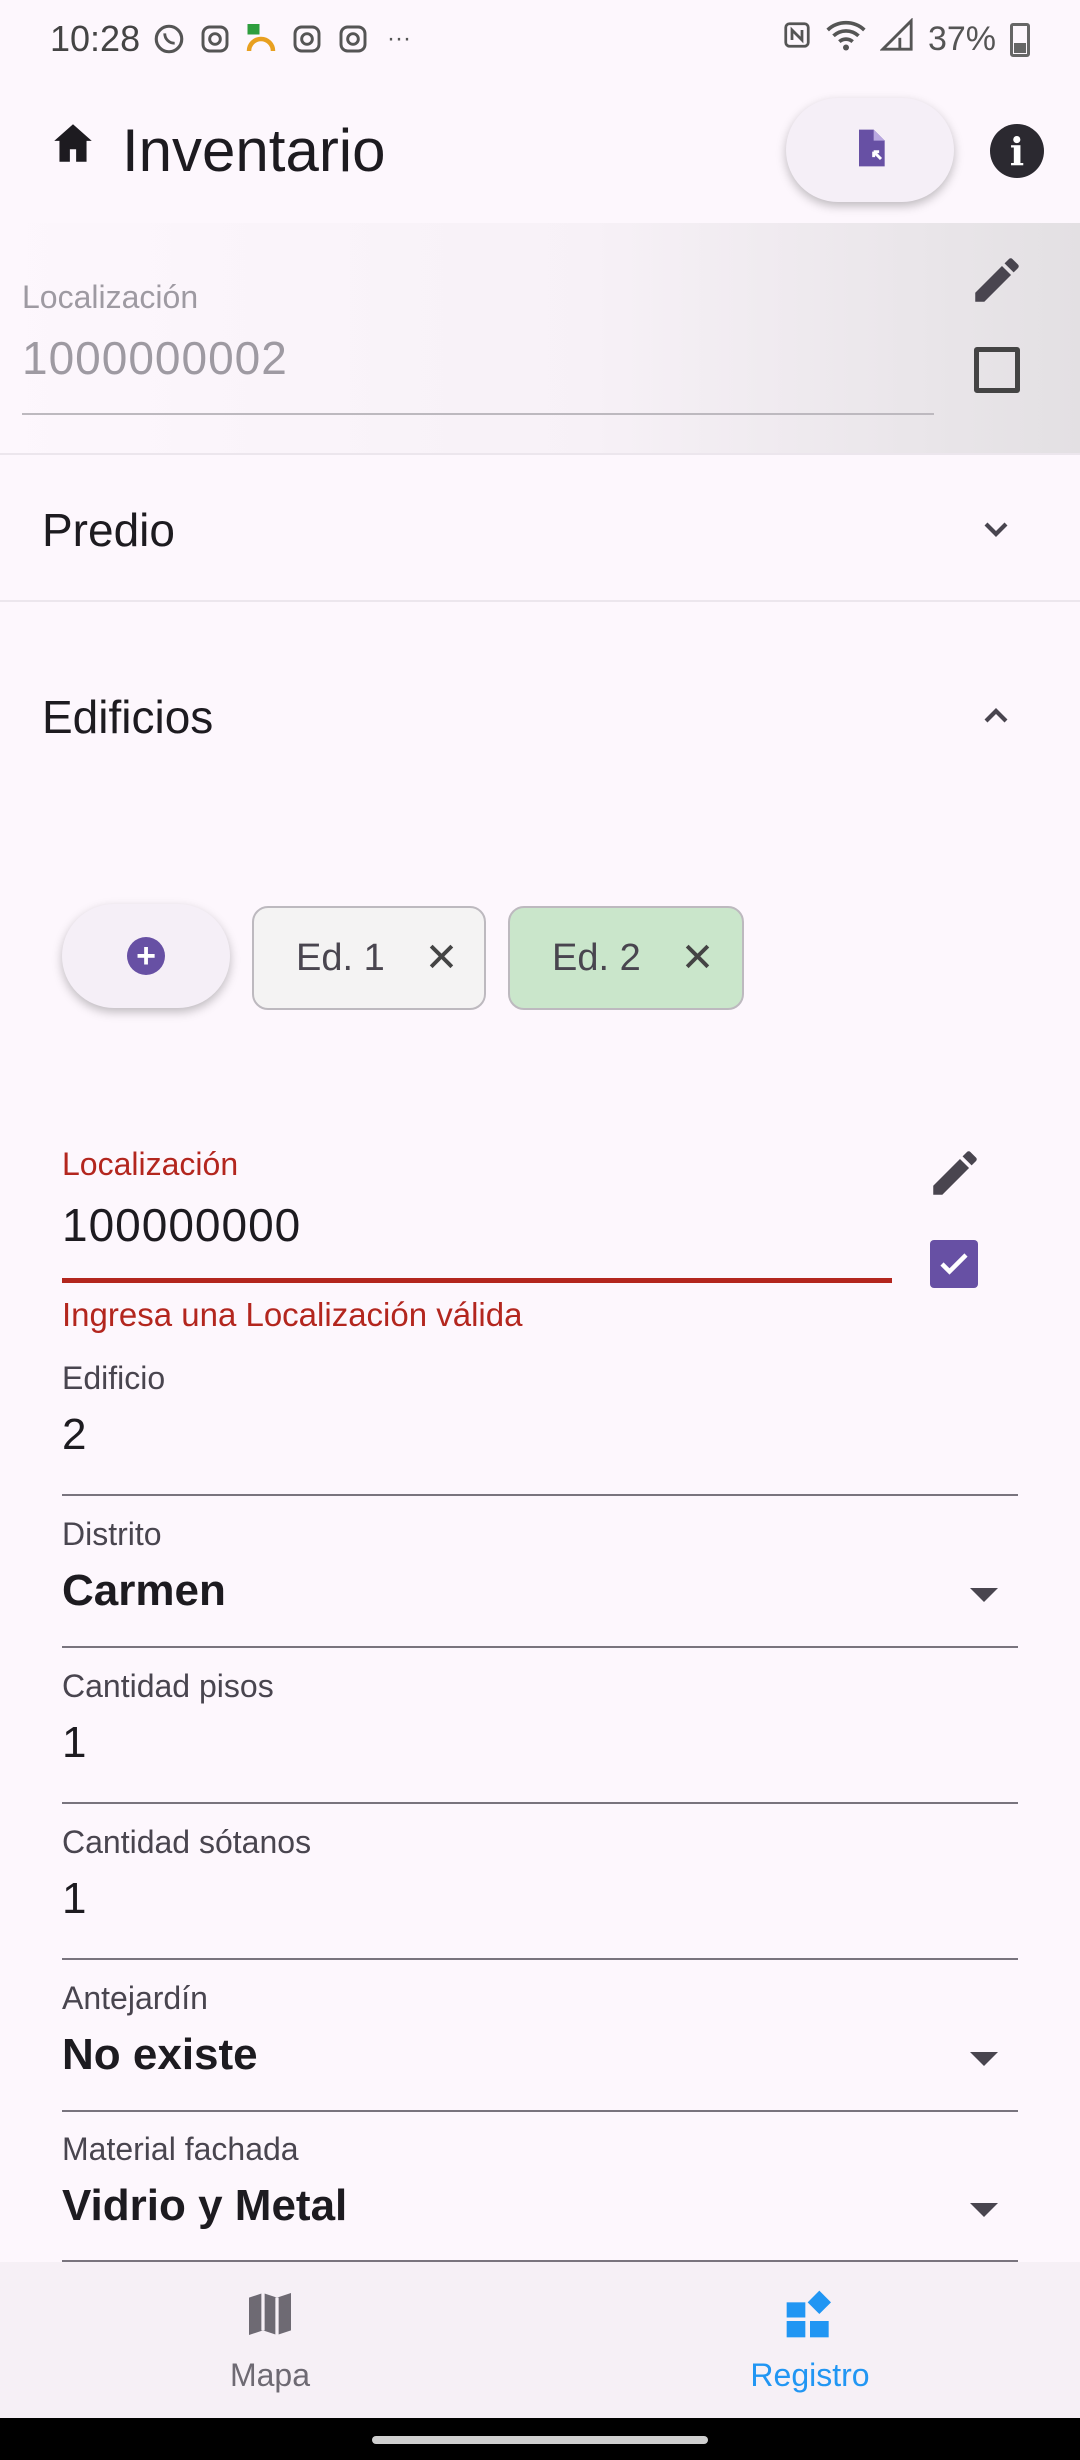 This screenshot has height=2460, width=1080. What do you see at coordinates (187, 1842) in the screenshot?
I see `field-label: Cantidad sótanos` at bounding box center [187, 1842].